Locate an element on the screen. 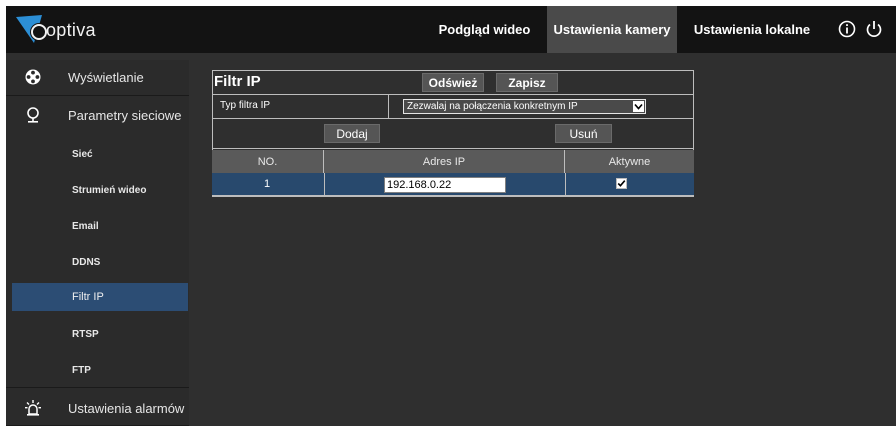  active-checkbox is located at coordinates (621, 183).